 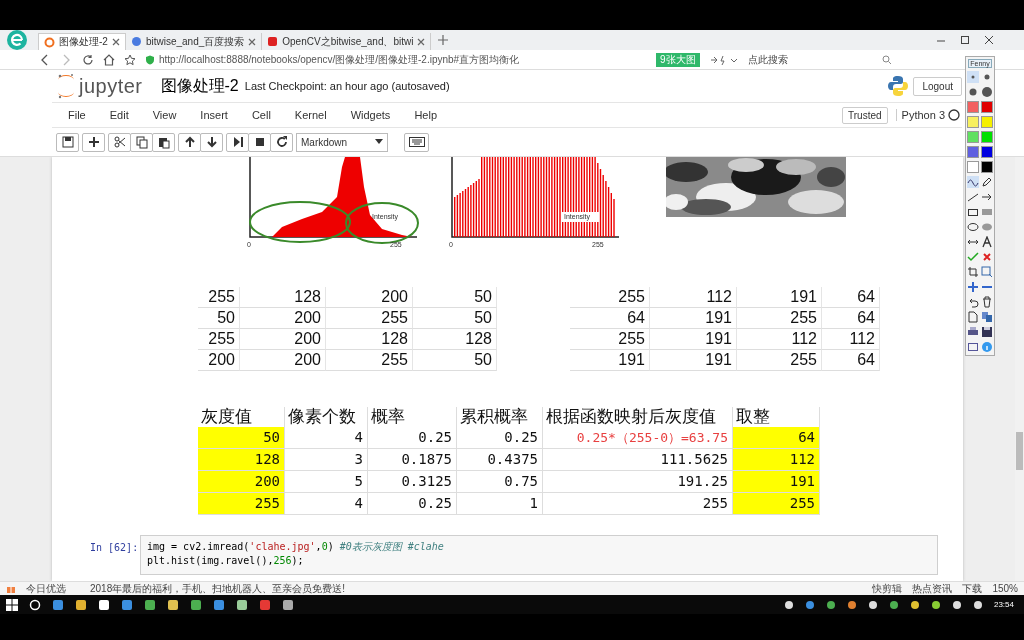 I want to click on arrow-down-icon, so click(x=211, y=142).